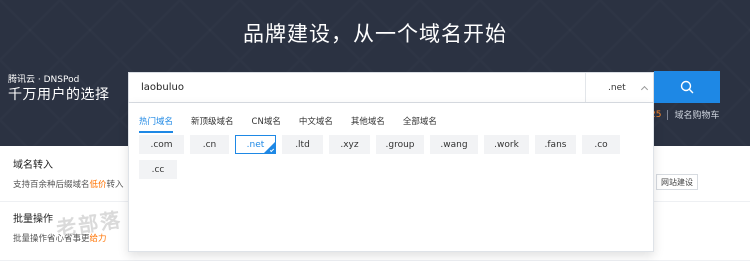  I want to click on suffix-chip: .co, so click(601, 144).